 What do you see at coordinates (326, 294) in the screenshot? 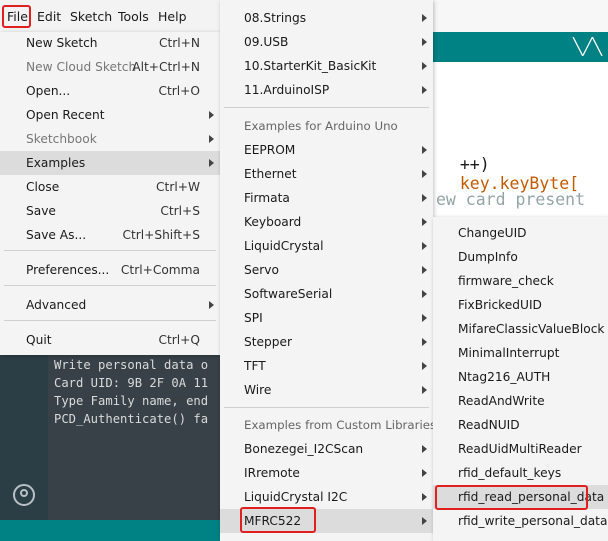
I see `menu-item-example: SoftwareSerial` at bounding box center [326, 294].